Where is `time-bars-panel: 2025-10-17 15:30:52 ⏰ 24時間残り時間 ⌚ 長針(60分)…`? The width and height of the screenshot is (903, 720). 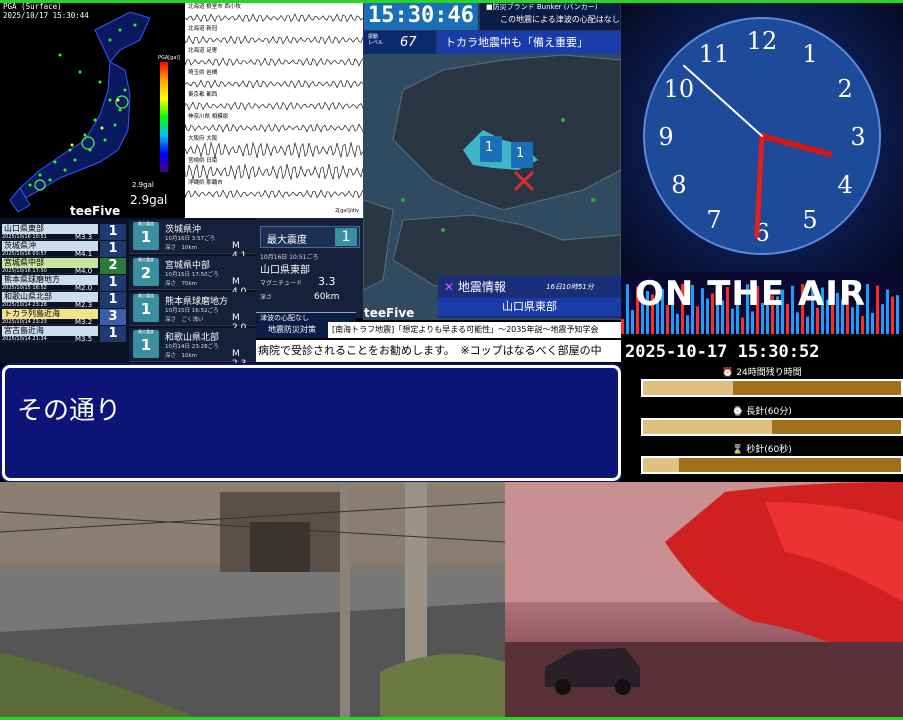 time-bars-panel: 2025-10-17 15:30:52 ⏰ 24時間残り時間 ⌚ 長針(60分)… is located at coordinates (762, 408).